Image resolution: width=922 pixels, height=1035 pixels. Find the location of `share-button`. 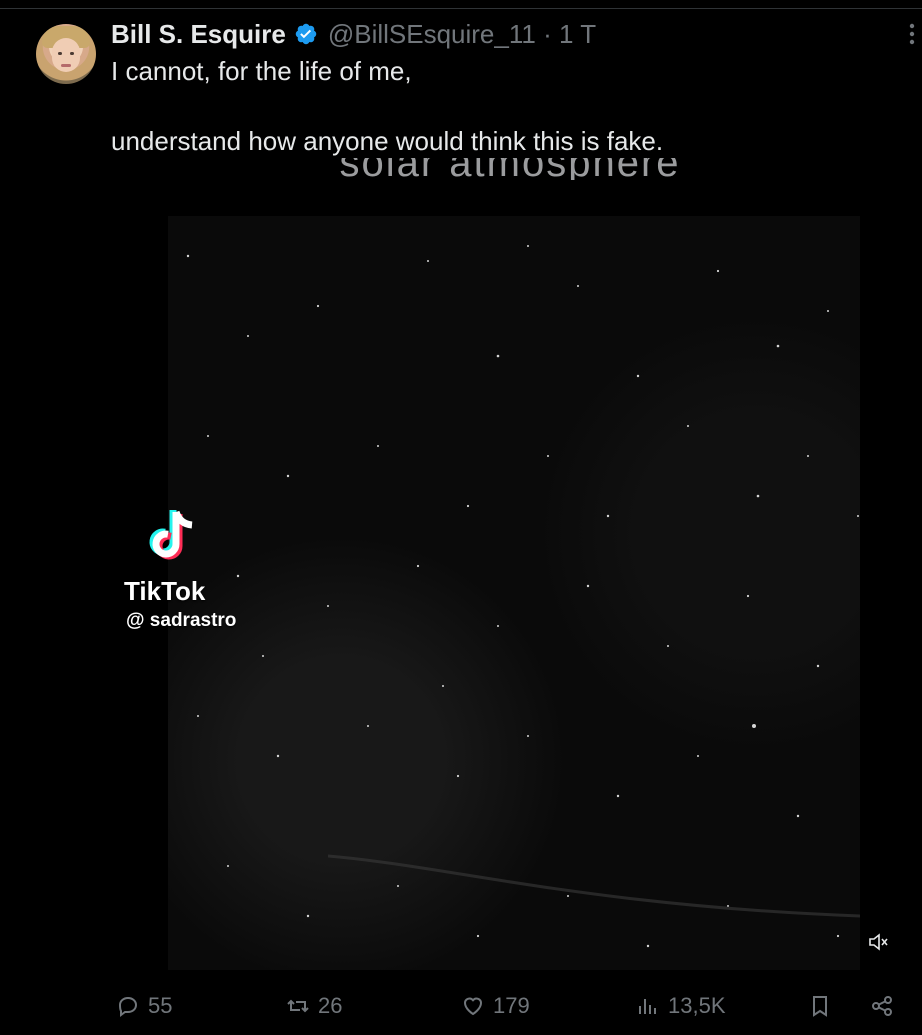

share-button is located at coordinates (882, 1006).